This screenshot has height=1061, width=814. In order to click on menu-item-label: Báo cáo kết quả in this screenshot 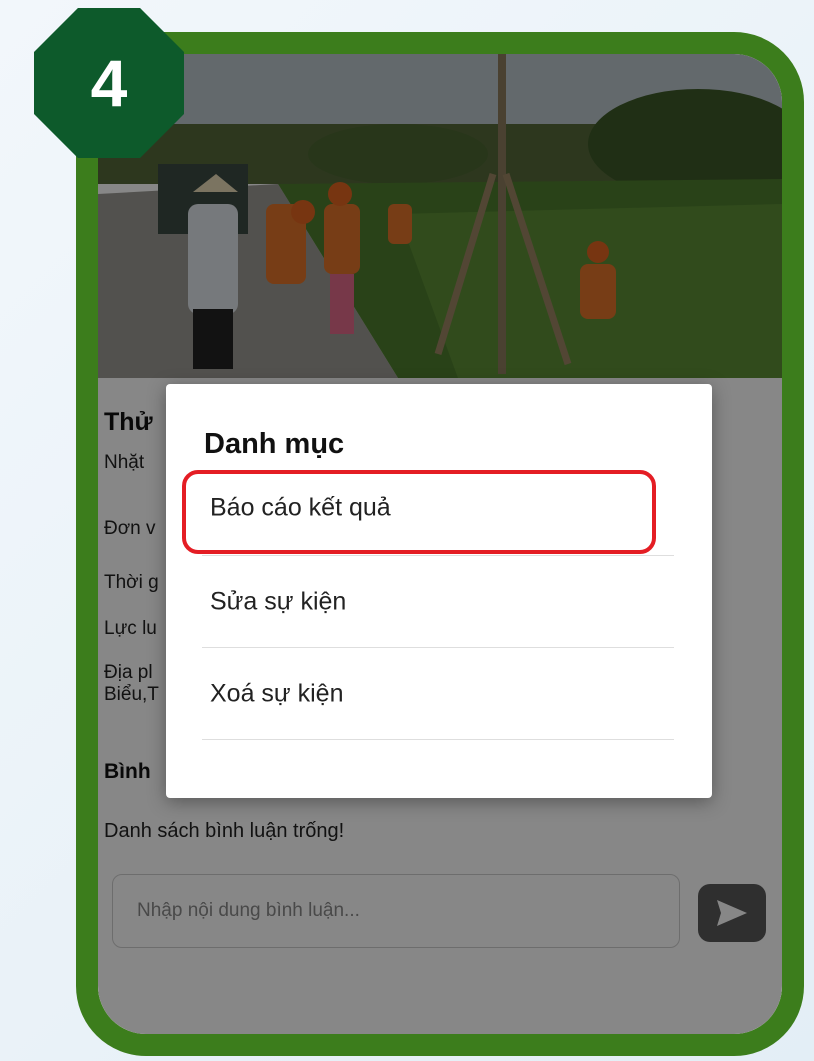, I will do `click(300, 507)`.